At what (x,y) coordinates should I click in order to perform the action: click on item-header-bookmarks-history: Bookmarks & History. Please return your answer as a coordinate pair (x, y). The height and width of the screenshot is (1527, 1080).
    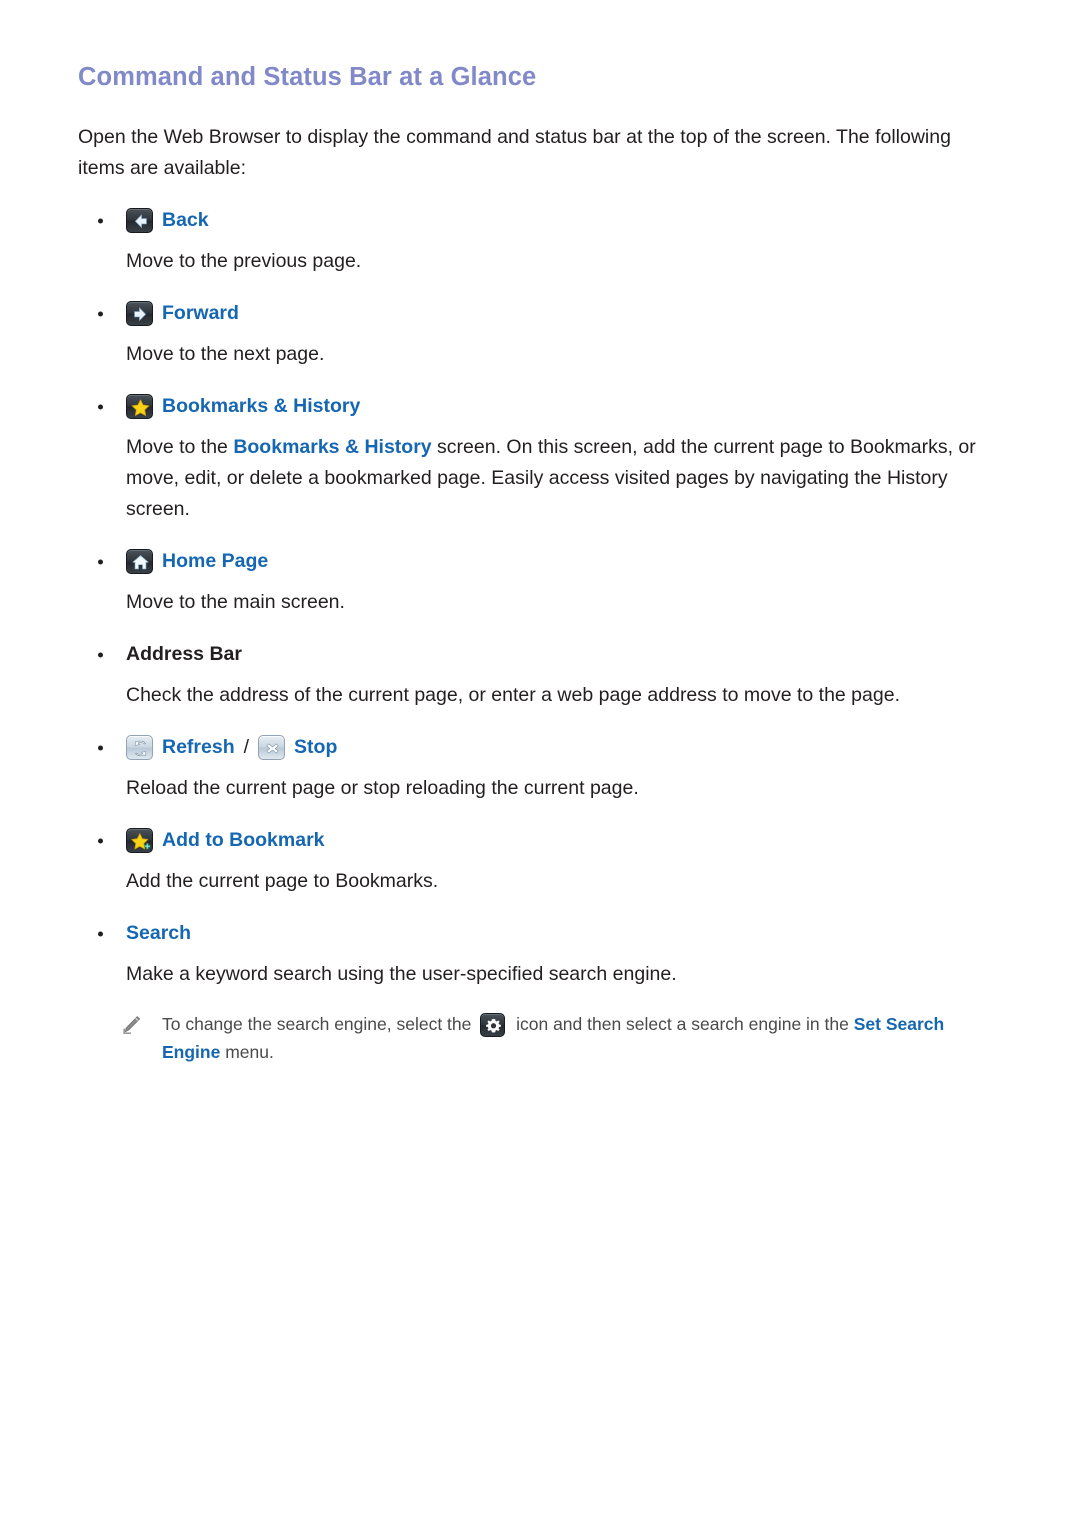
    Looking at the image, I should click on (540, 407).